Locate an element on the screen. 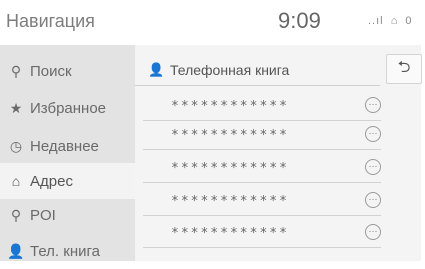  sidebar-item-label: Избранное is located at coordinates (68, 108).